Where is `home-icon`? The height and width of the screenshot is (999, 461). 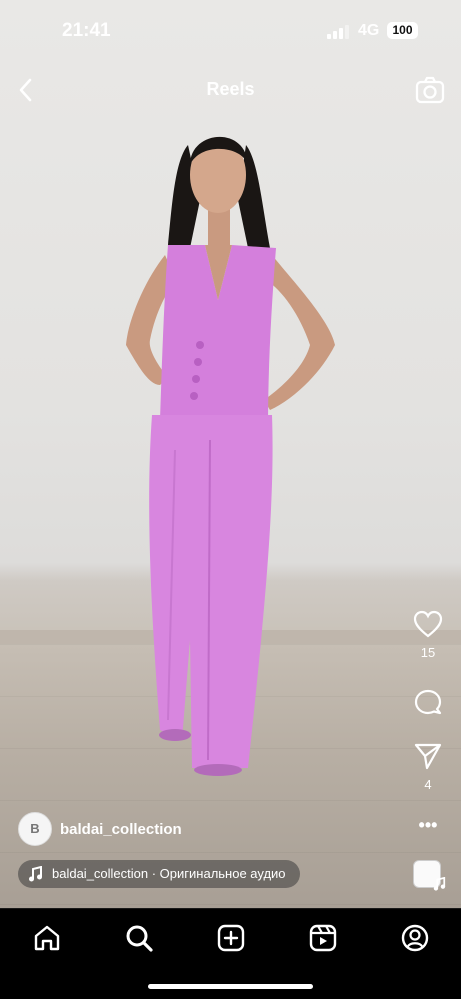
home-icon is located at coordinates (47, 938).